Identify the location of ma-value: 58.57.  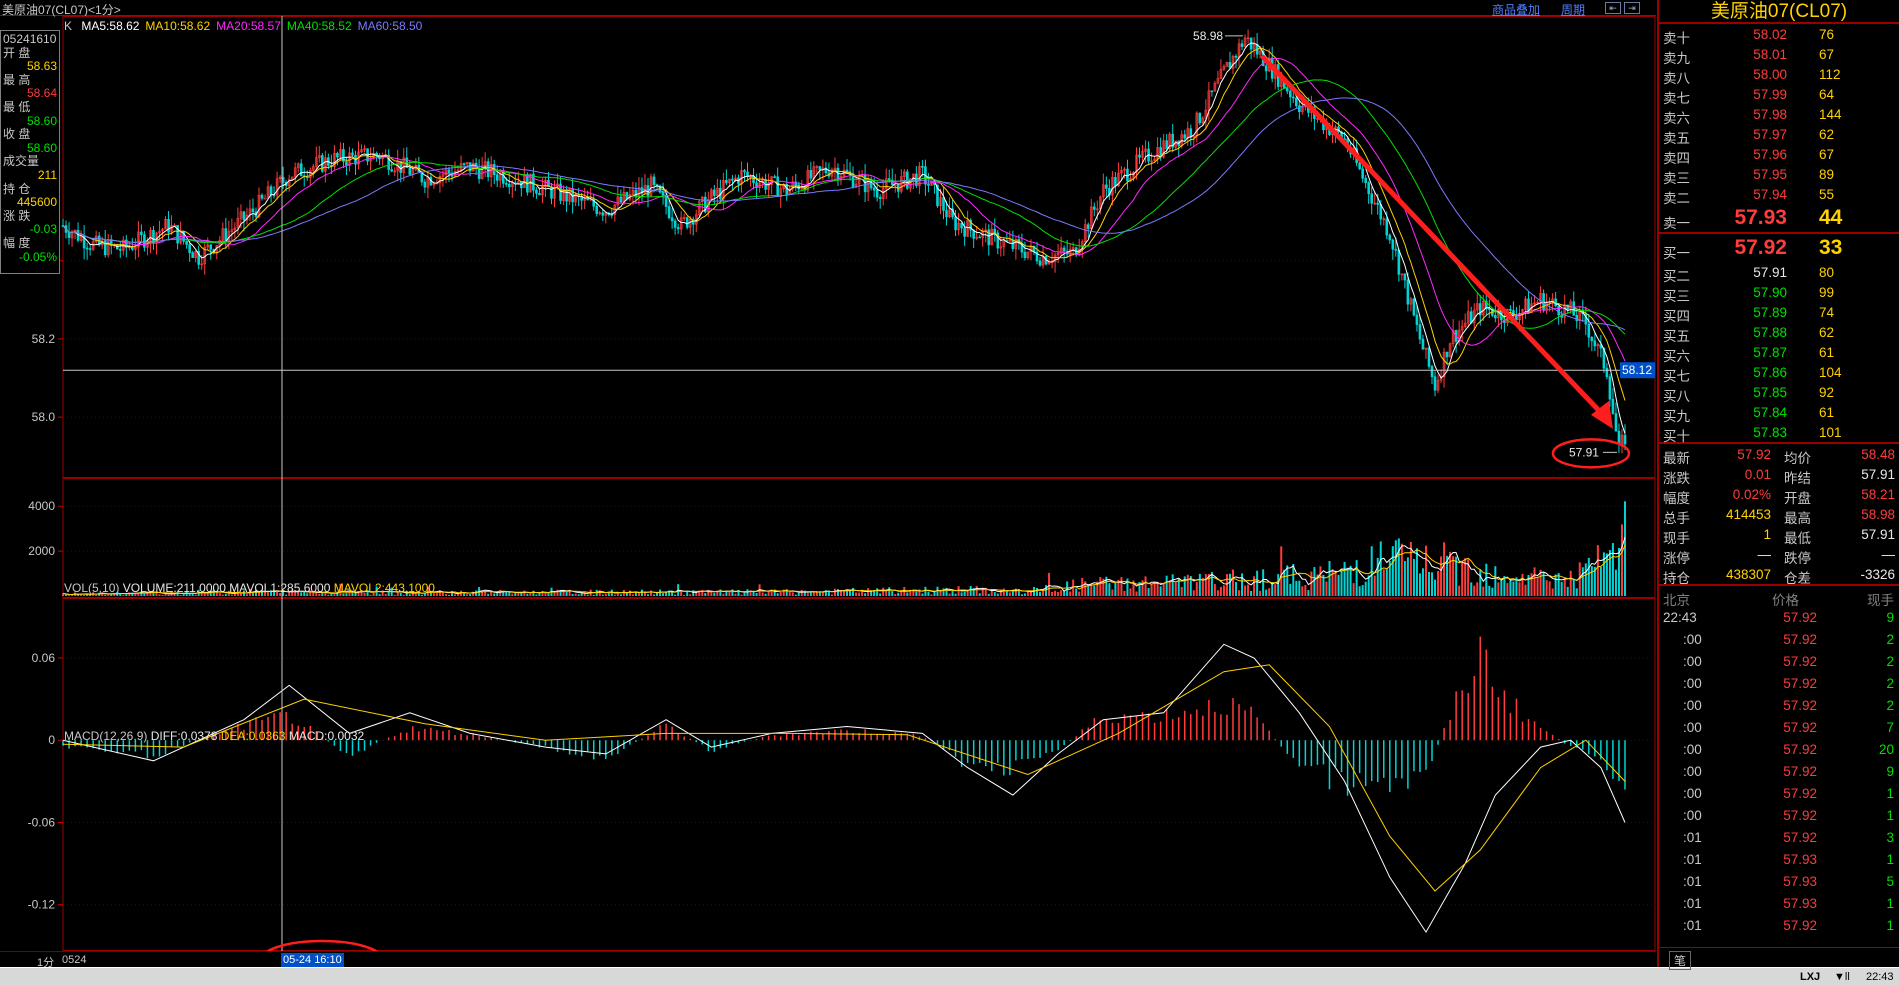
(265, 26).